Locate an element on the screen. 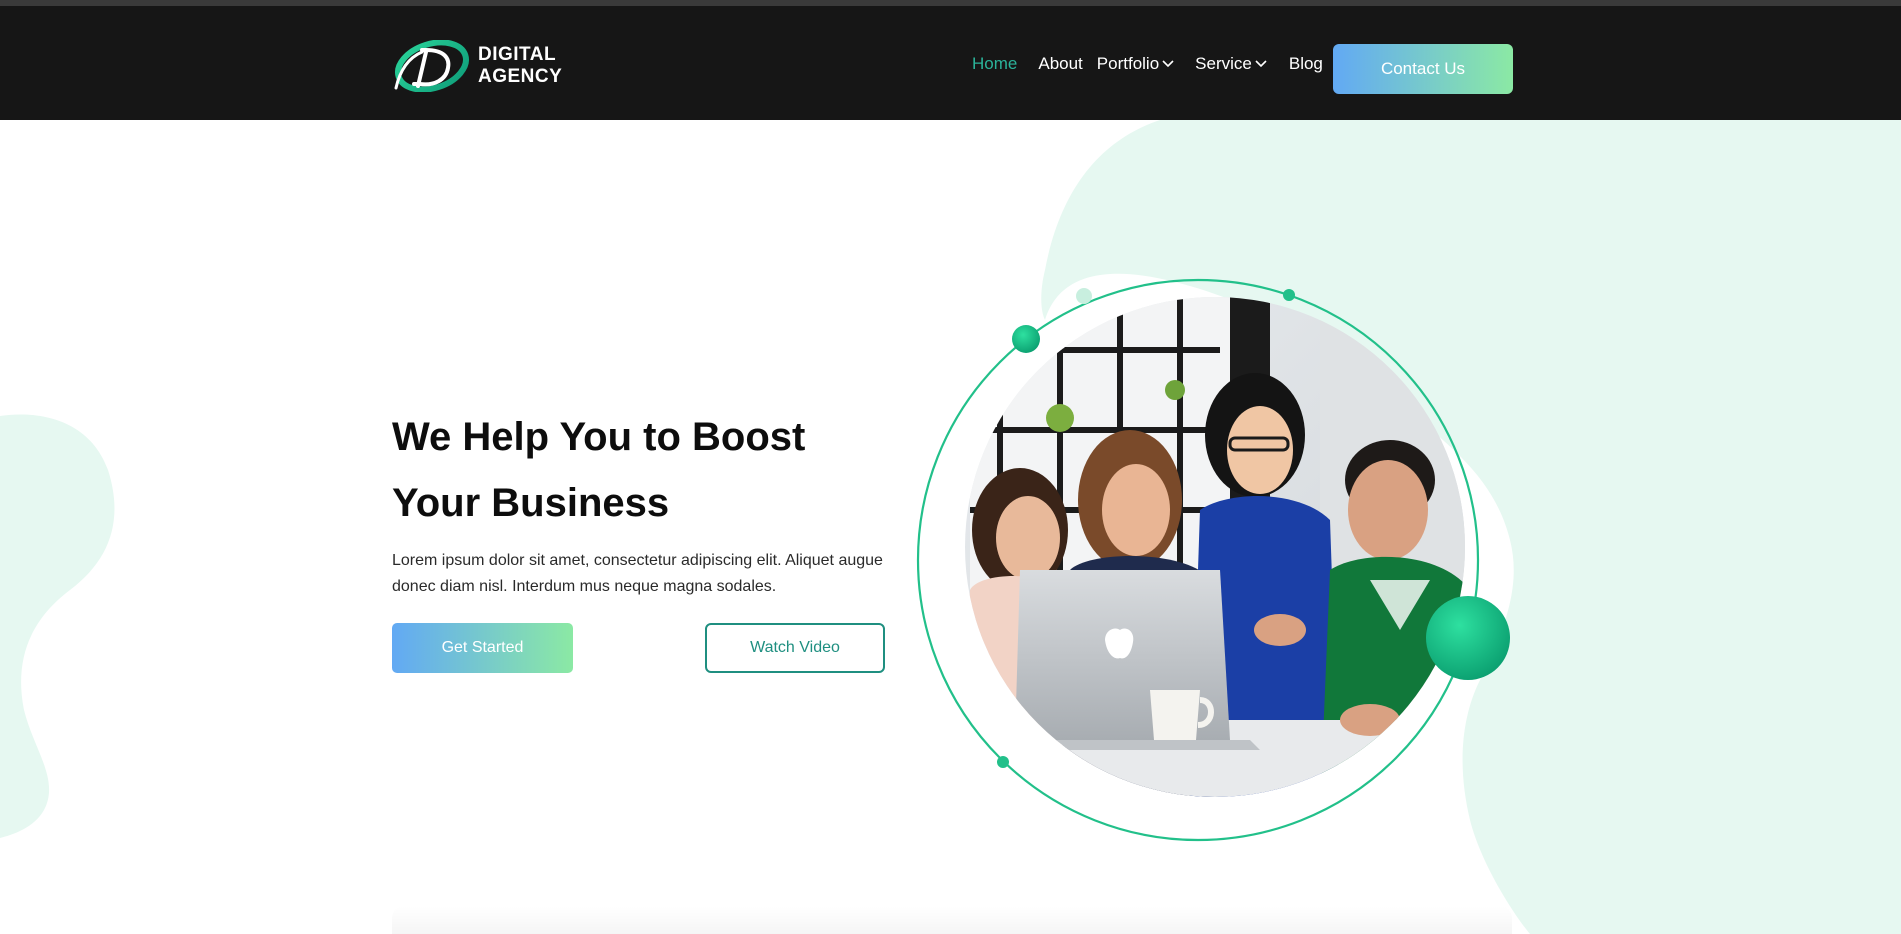 Image resolution: width=1901 pixels, height=934 pixels. d-swoosh-logo-icon is located at coordinates (431, 66).